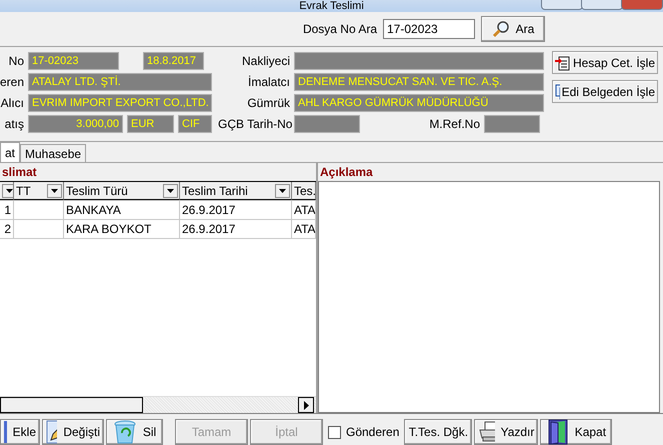 Image resolution: width=663 pixels, height=445 pixels. I want to click on field-label: GÇB Tarih-No, so click(254, 124).